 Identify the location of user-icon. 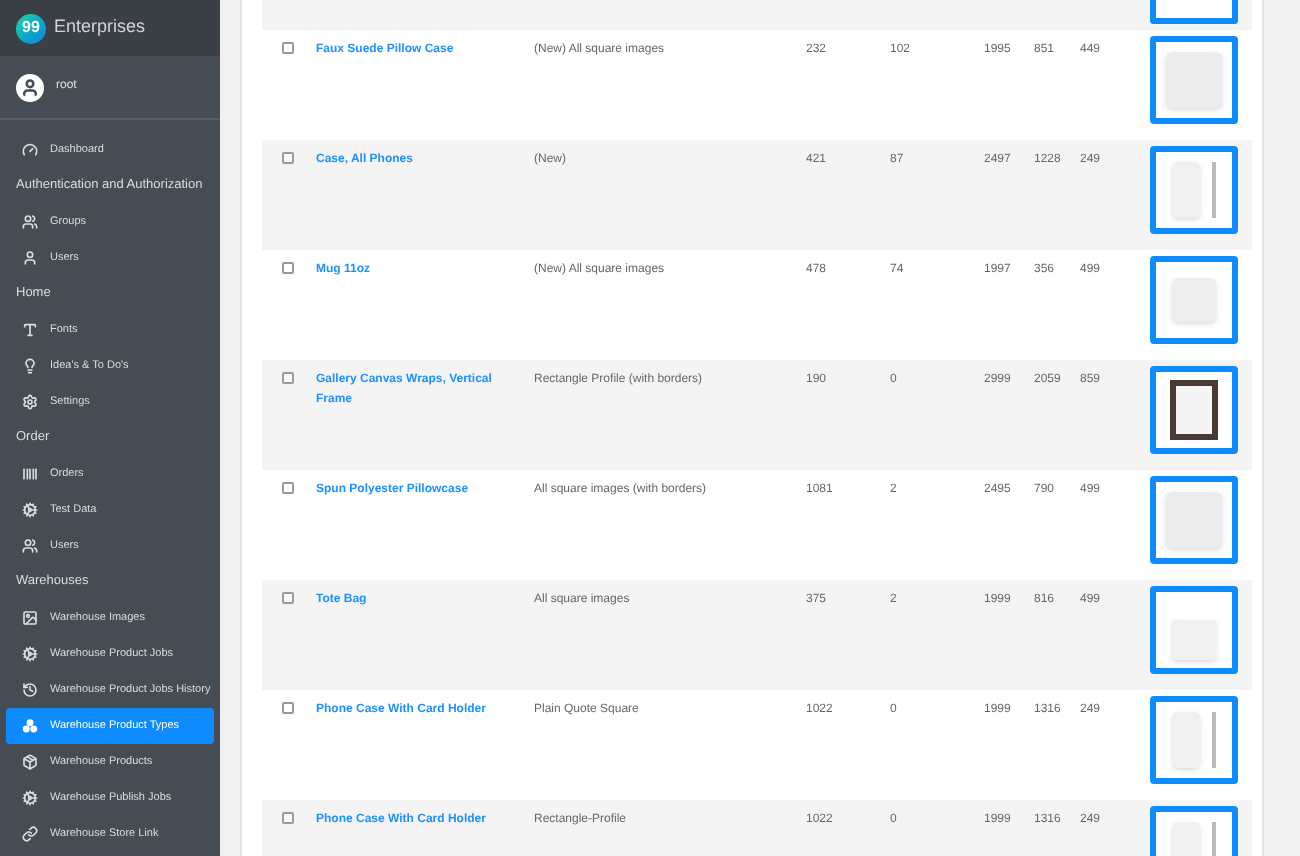
(30, 258).